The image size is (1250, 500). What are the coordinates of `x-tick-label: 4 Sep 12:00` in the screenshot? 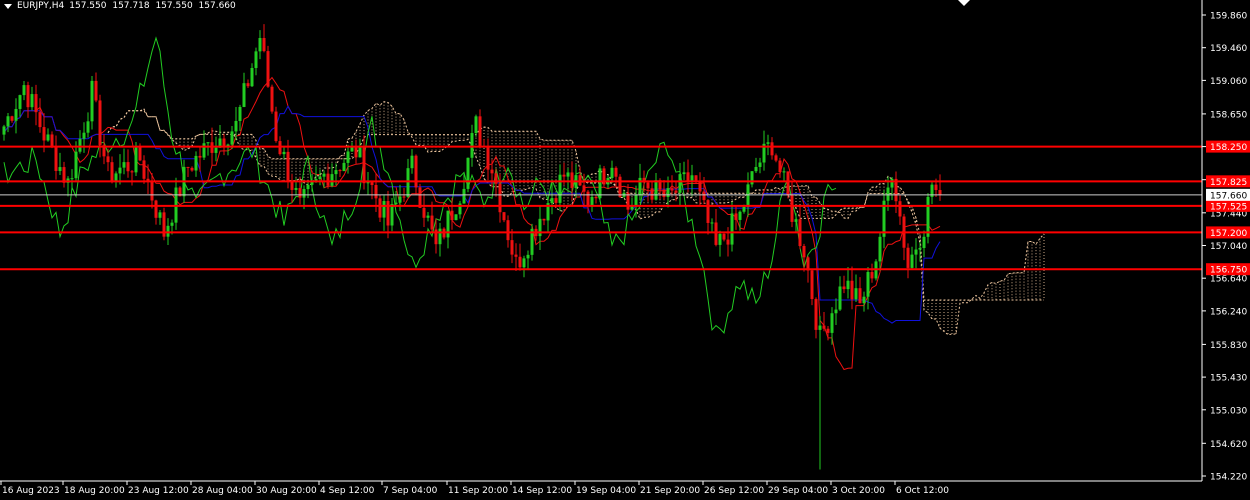 It's located at (347, 491).